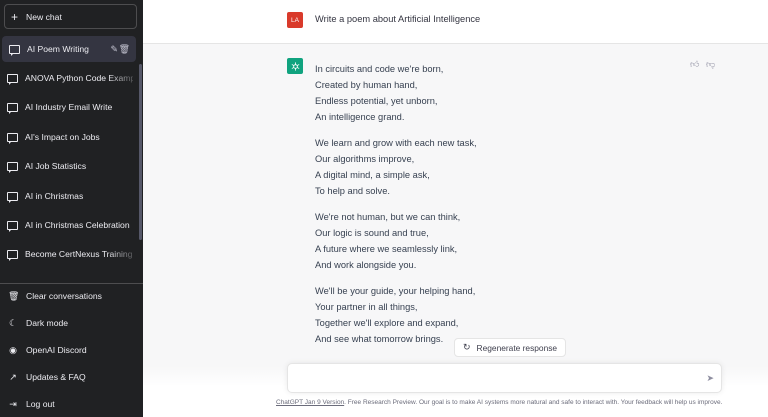 This screenshot has width=768, height=417. I want to click on conversation-item: AI's Impact on Jobs, so click(71, 137).